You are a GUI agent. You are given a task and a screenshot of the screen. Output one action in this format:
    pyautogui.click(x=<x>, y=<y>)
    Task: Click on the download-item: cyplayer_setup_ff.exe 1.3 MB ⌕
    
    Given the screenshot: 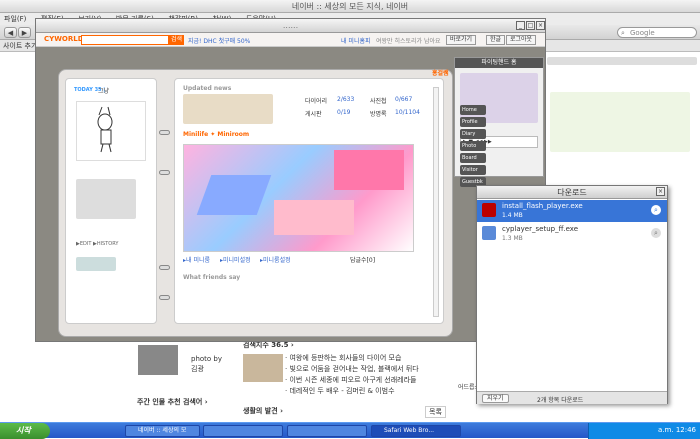 What is the action you would take?
    pyautogui.click(x=572, y=234)
    